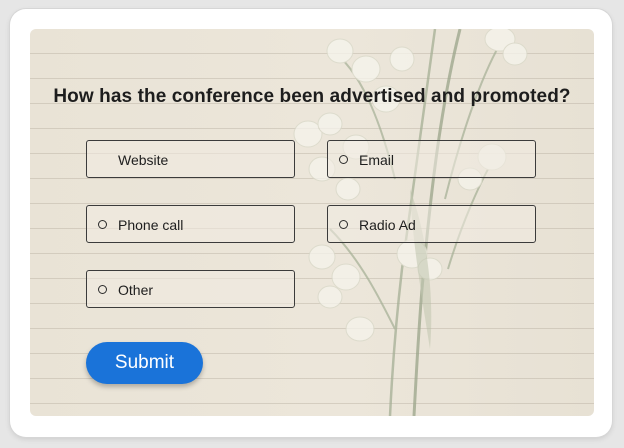  I want to click on option-website: Website, so click(190, 159).